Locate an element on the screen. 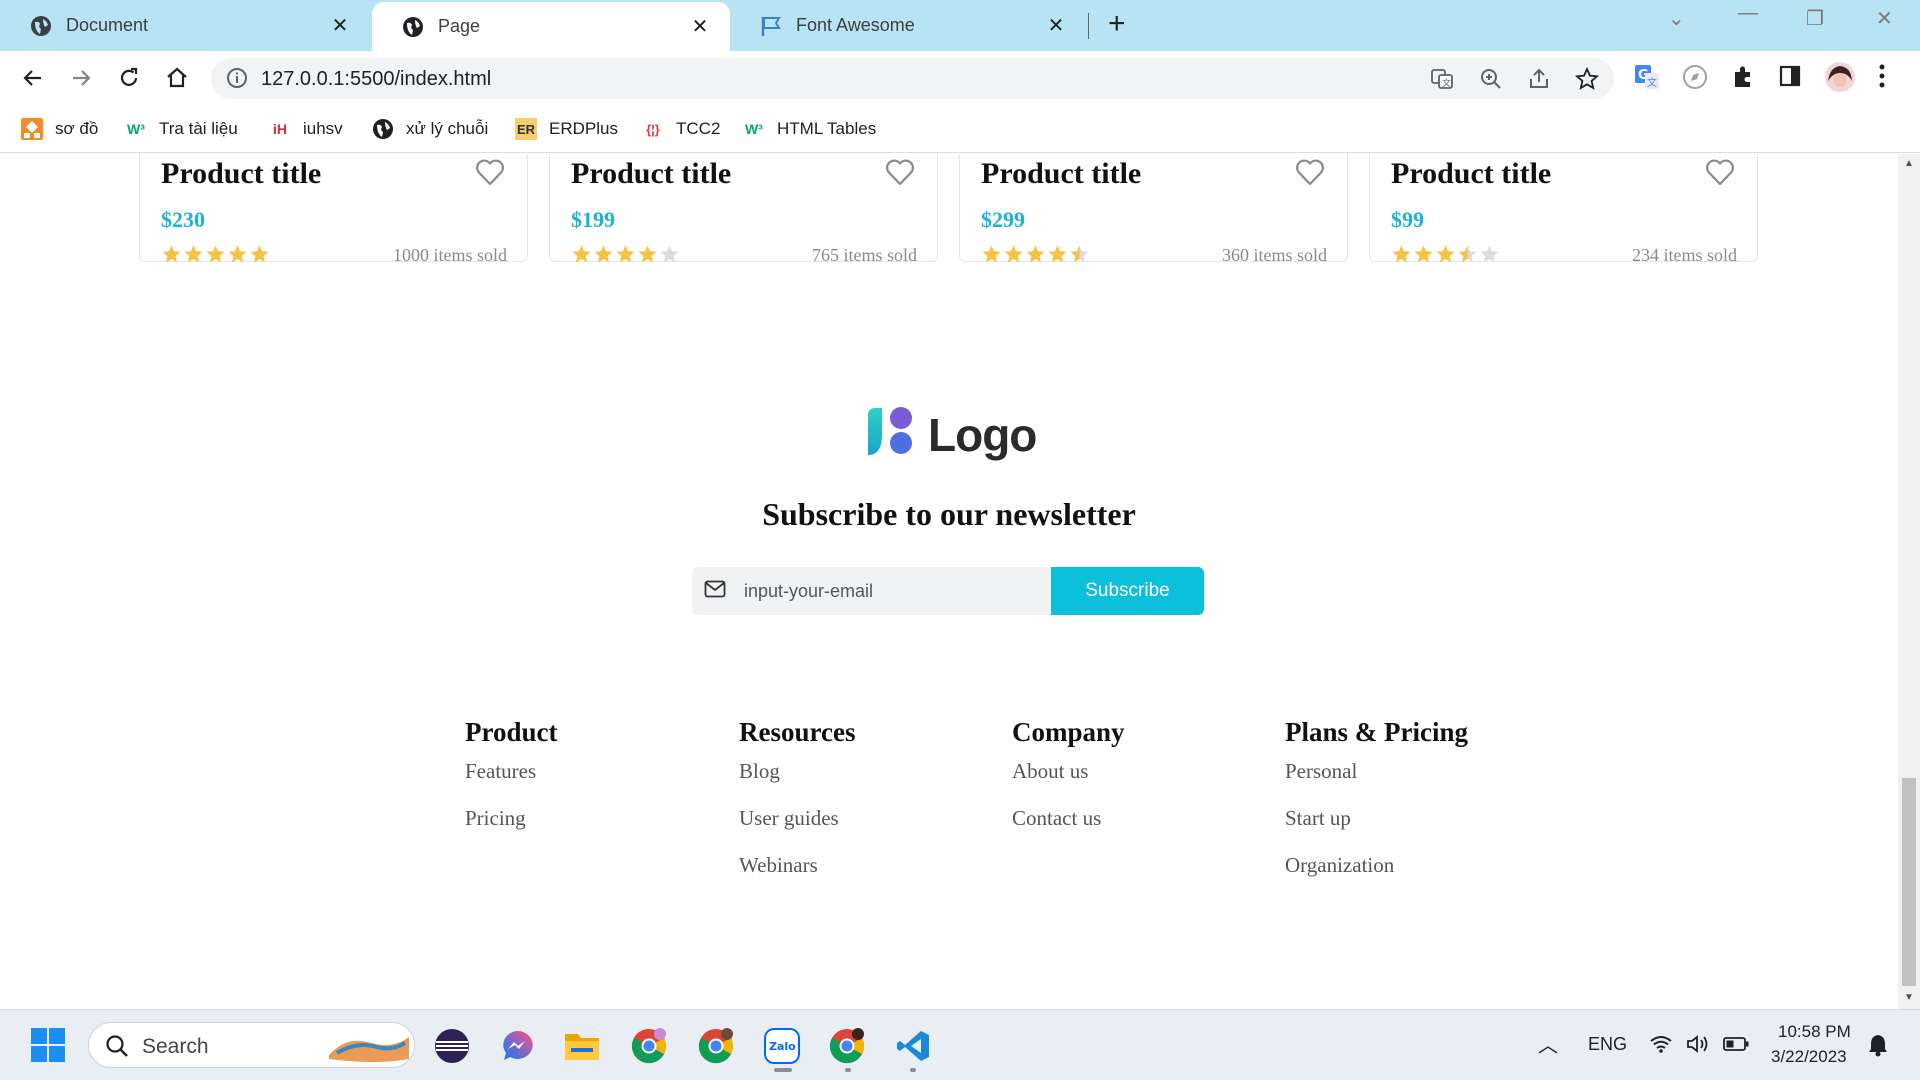  volume-icon is located at coordinates (1698, 1046).